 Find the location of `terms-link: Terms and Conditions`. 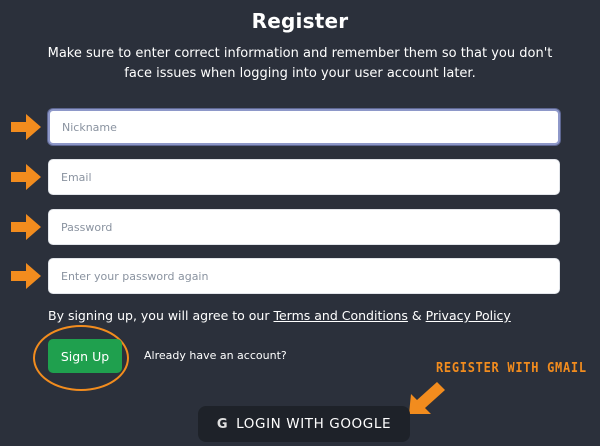

terms-link: Terms and Conditions is located at coordinates (340, 315).